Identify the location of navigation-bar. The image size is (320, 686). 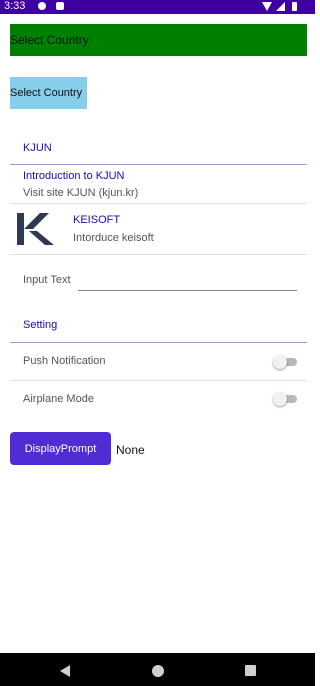
(157, 669).